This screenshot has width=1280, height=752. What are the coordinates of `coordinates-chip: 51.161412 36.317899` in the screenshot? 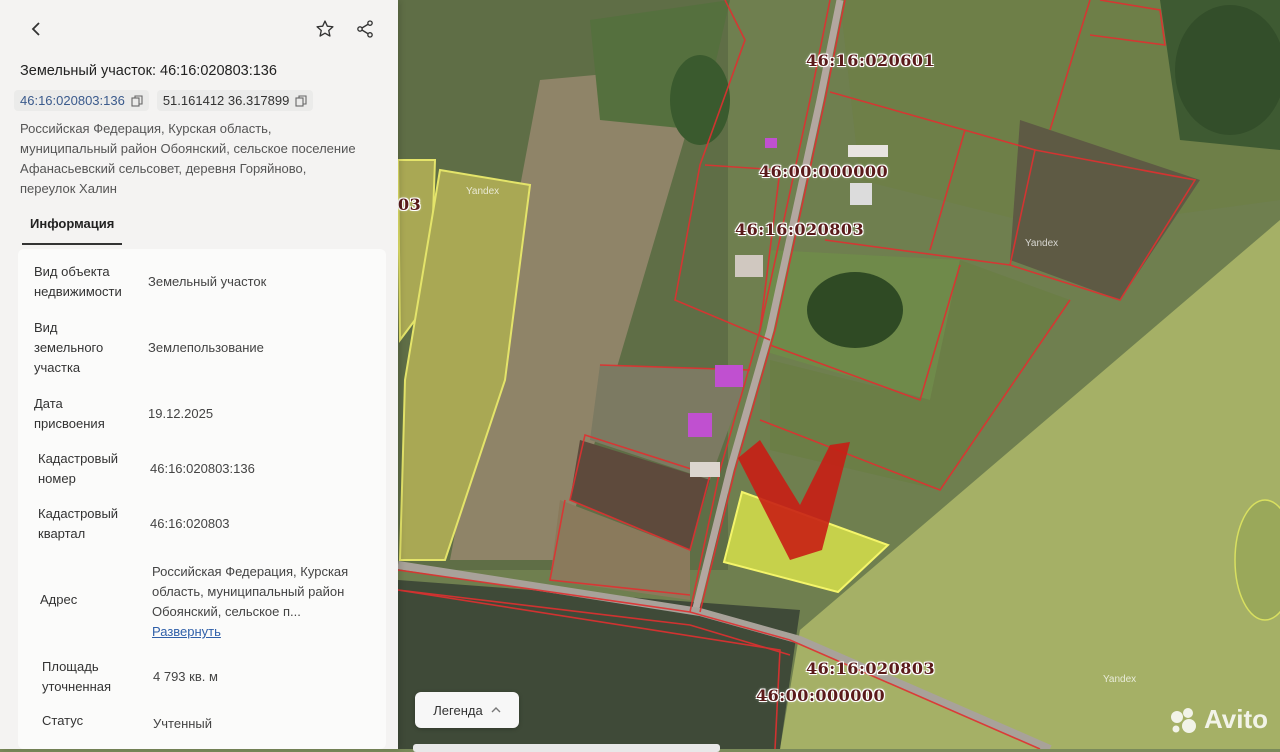 It's located at (235, 100).